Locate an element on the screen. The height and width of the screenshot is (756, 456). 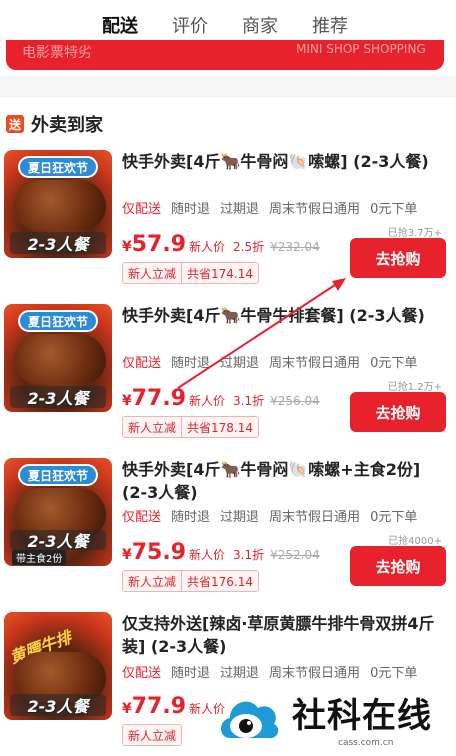
price-row: ¥ 77.9 新人价 3.1折 ¥256.04 is located at coordinates (221, 398).